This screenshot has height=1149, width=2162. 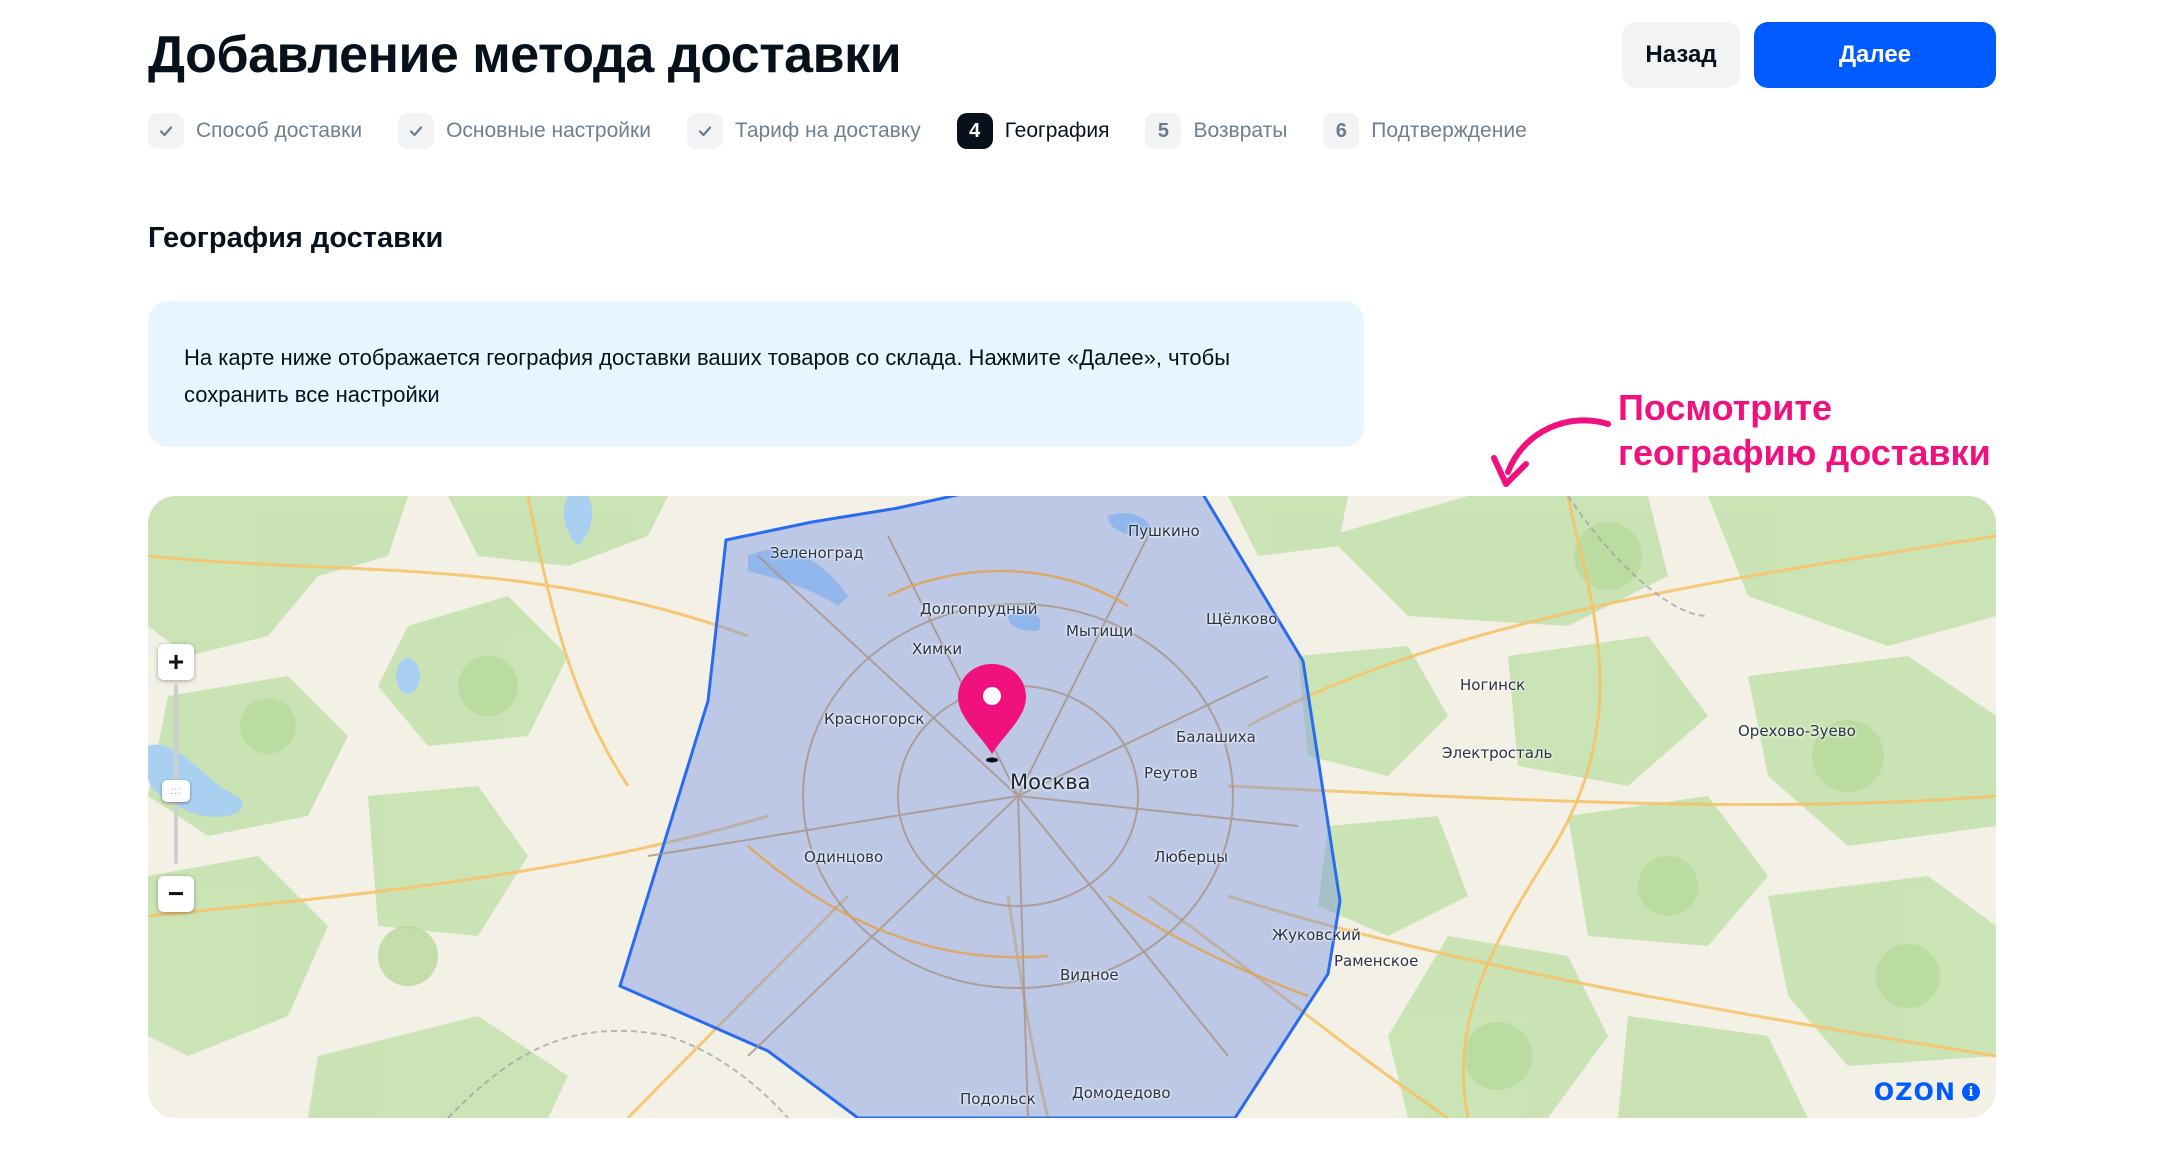 What do you see at coordinates (1493, 685) in the screenshot?
I see `city-label: Ногинск` at bounding box center [1493, 685].